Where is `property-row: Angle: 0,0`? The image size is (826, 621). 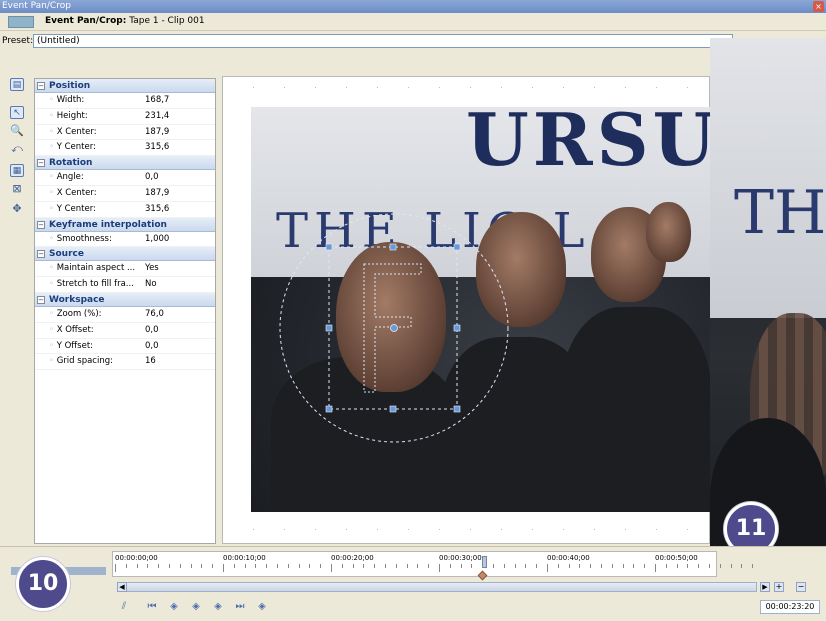 property-row: Angle: 0,0 is located at coordinates (125, 178).